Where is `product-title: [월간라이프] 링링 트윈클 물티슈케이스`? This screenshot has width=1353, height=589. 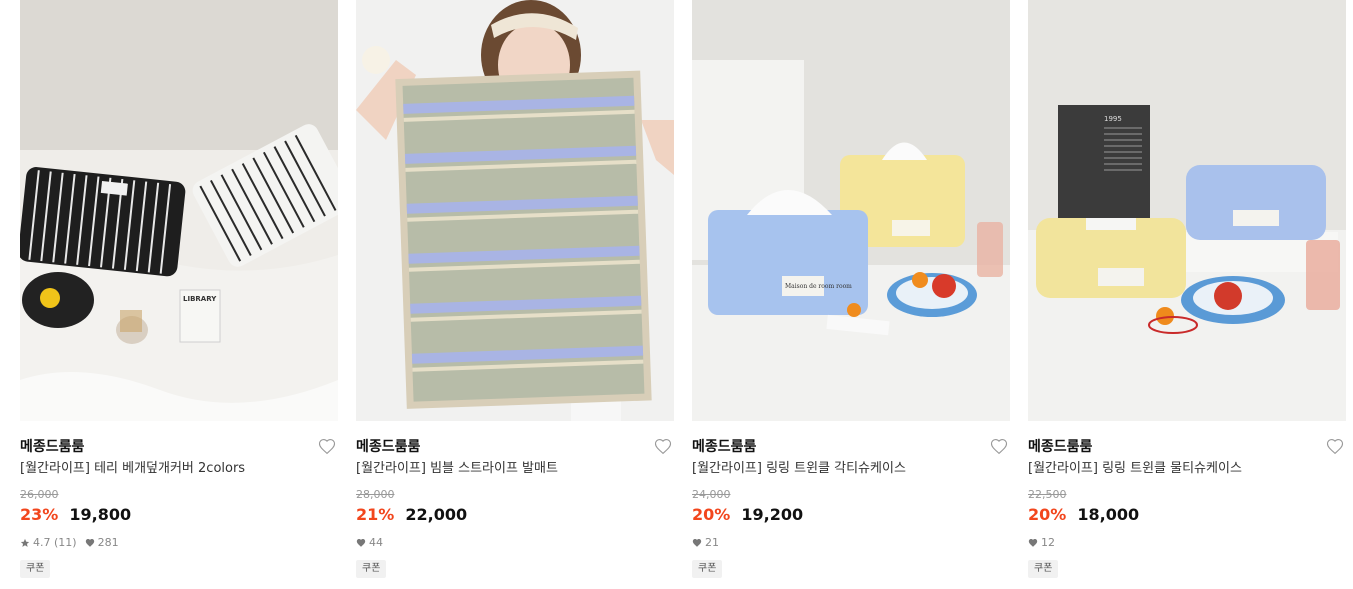
product-title: [월간라이프] 링링 트윈클 물티슈케이스 is located at coordinates (1187, 469).